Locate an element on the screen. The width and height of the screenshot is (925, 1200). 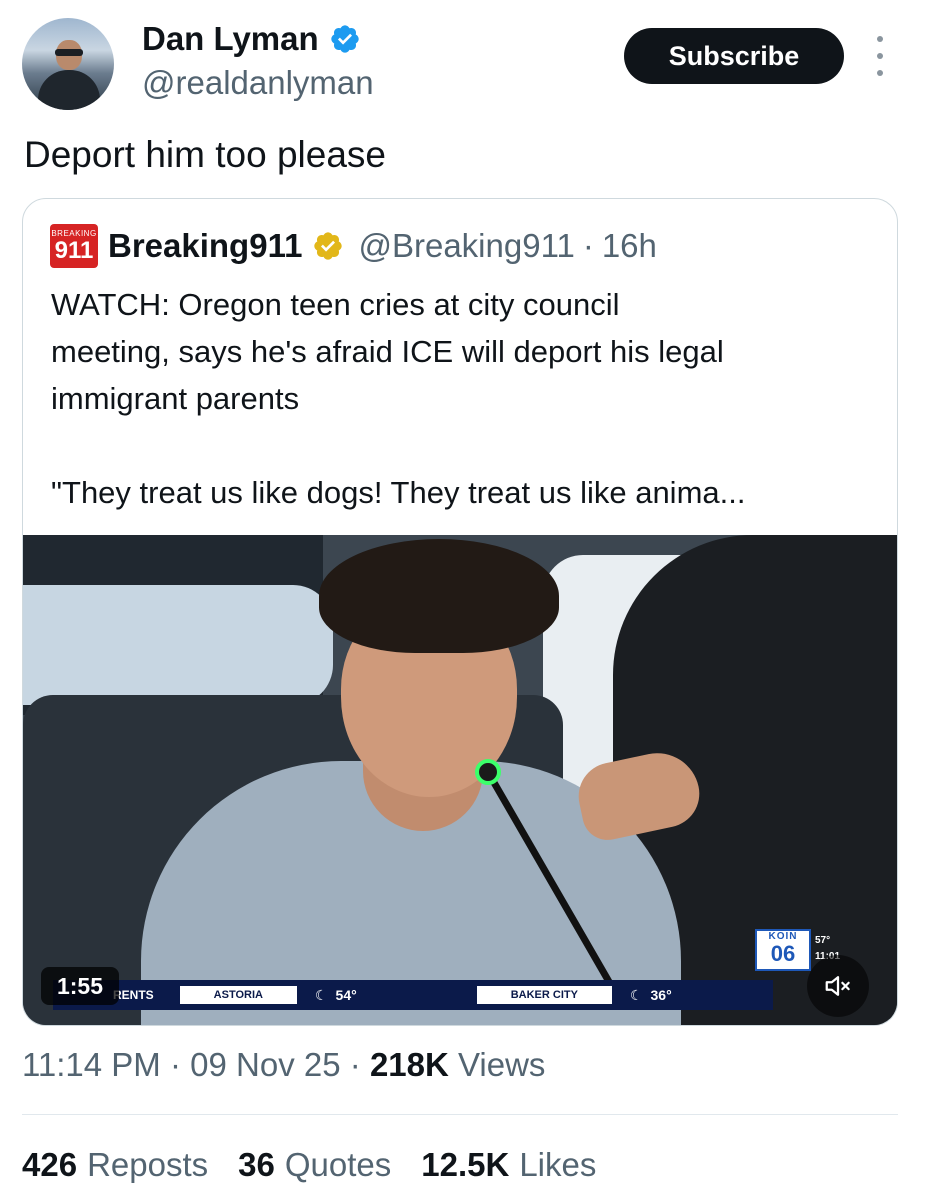
avatar-sunglasses is located at coordinates (69, 52).